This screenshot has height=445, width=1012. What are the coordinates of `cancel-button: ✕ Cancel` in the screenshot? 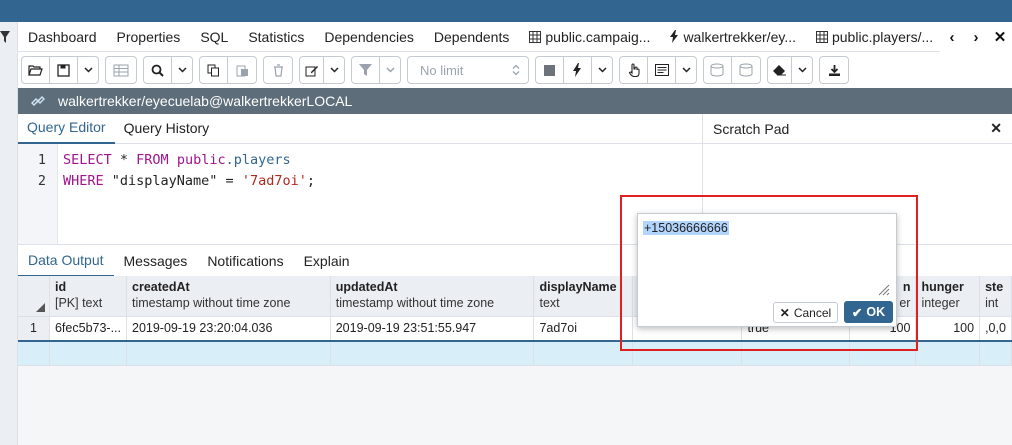 It's located at (805, 312).